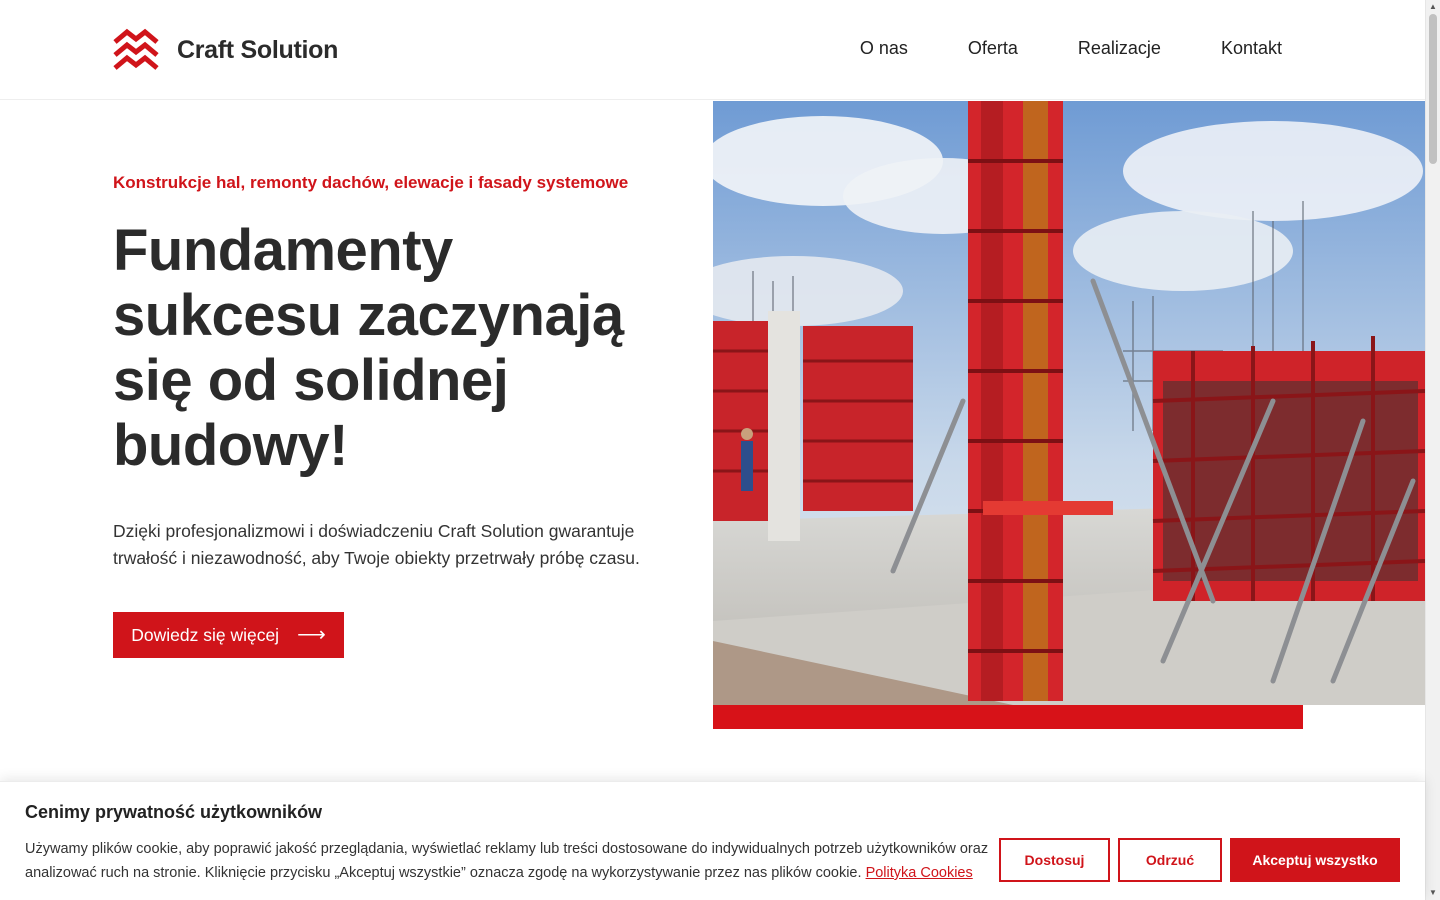  Describe the element at coordinates (205, 634) in the screenshot. I see `learn-more-label: Dowiedz się więcej` at that location.